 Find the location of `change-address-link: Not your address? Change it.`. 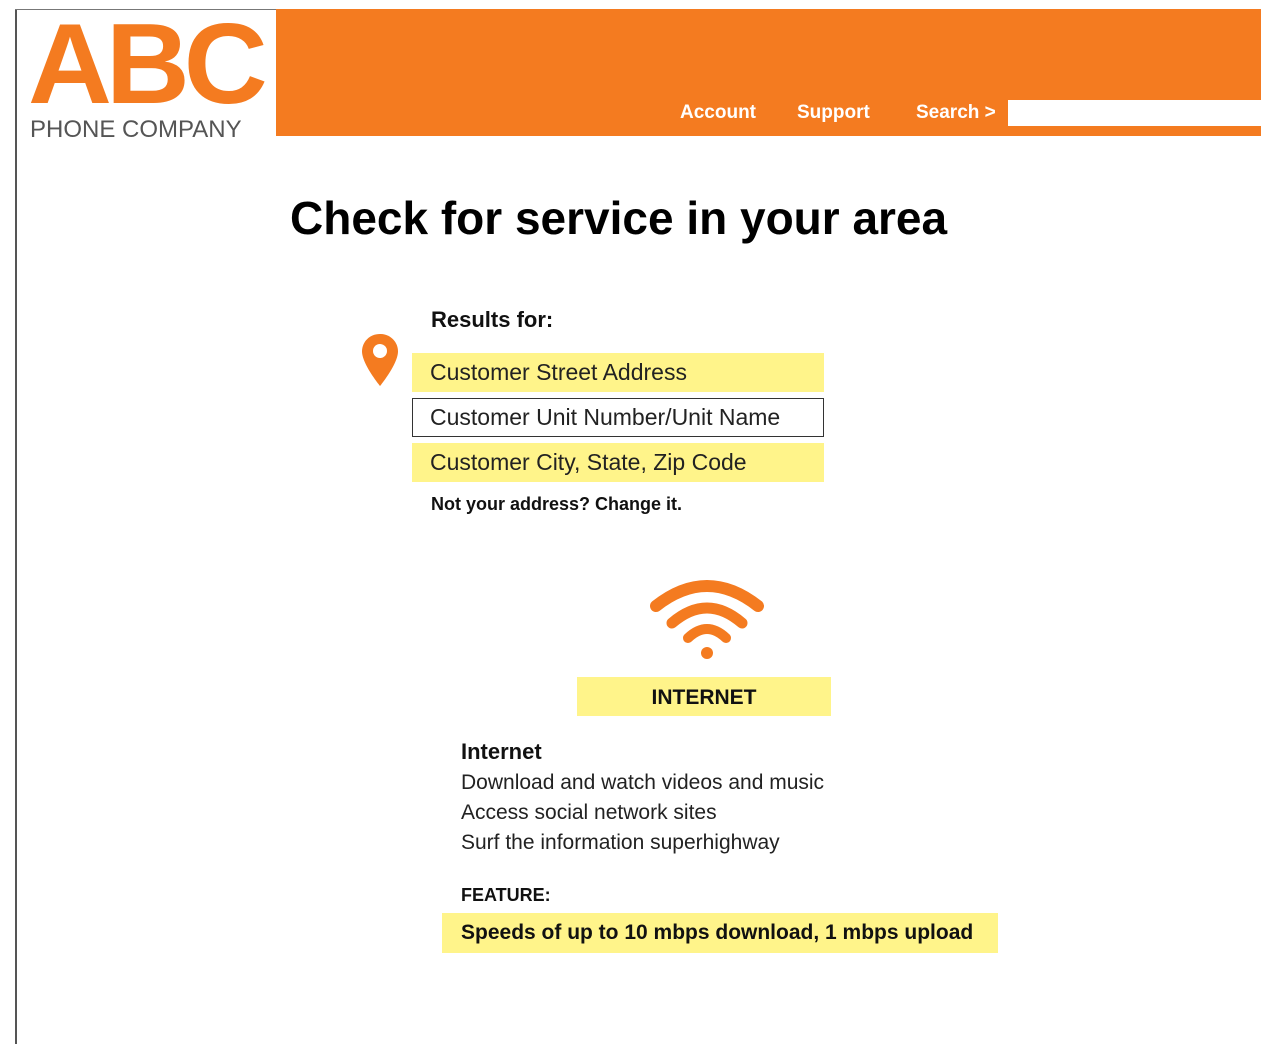

change-address-link: Not your address? Change it. is located at coordinates (556, 504).